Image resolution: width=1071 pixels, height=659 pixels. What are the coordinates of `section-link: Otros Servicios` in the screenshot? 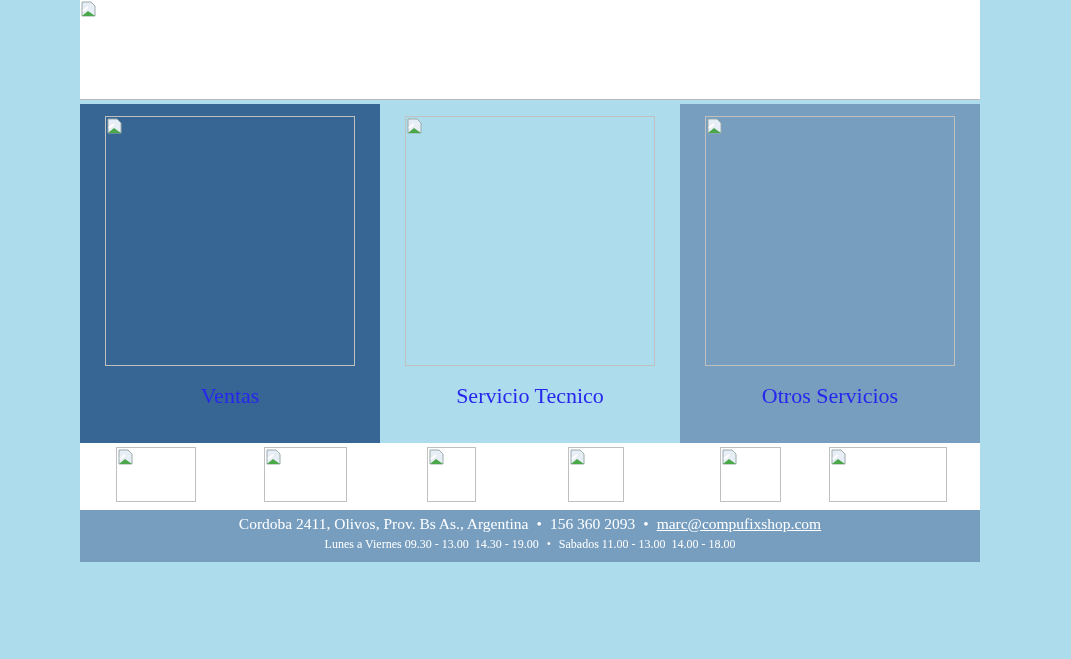 It's located at (830, 396).